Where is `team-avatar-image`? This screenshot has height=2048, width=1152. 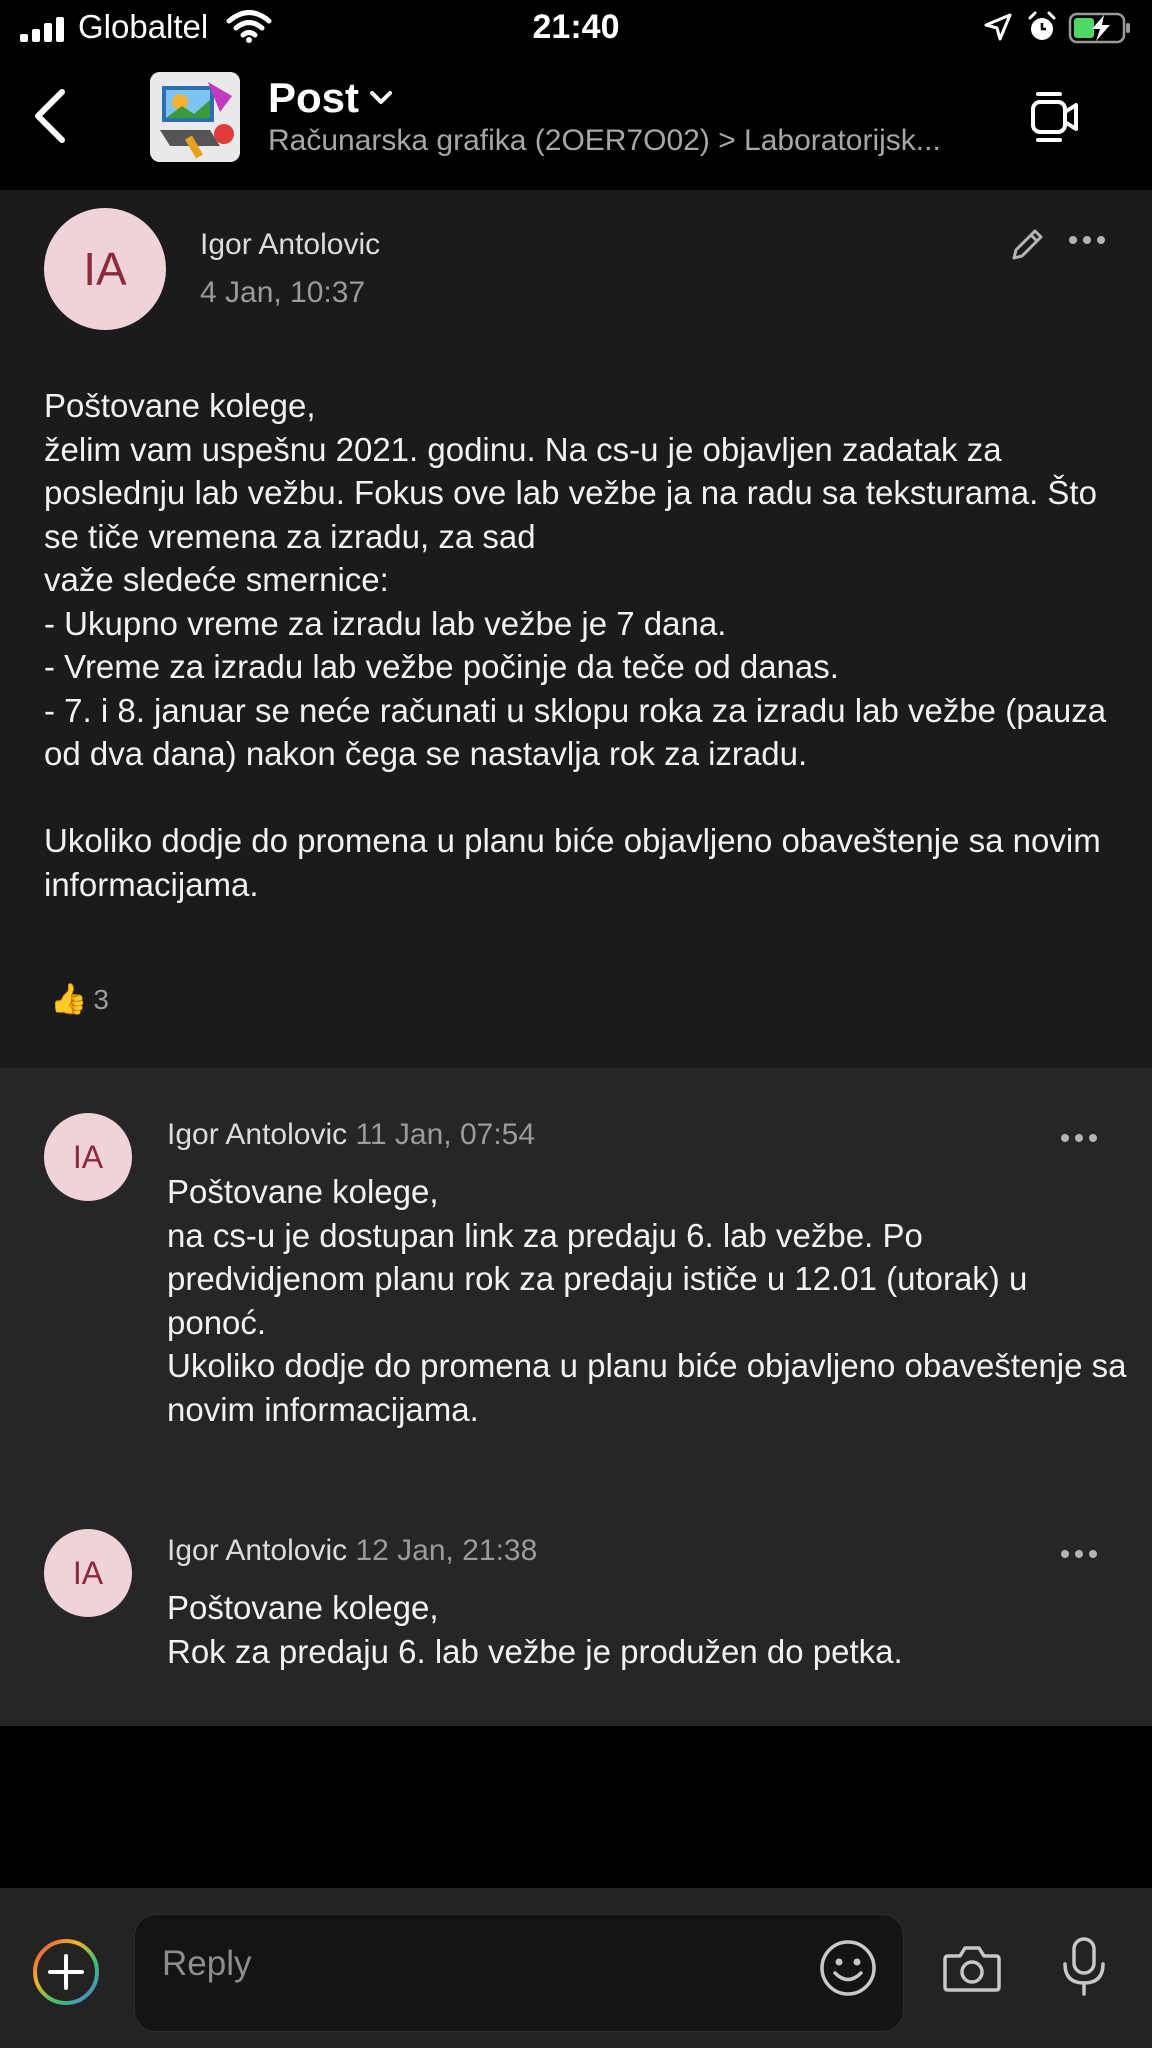
team-avatar-image is located at coordinates (195, 117).